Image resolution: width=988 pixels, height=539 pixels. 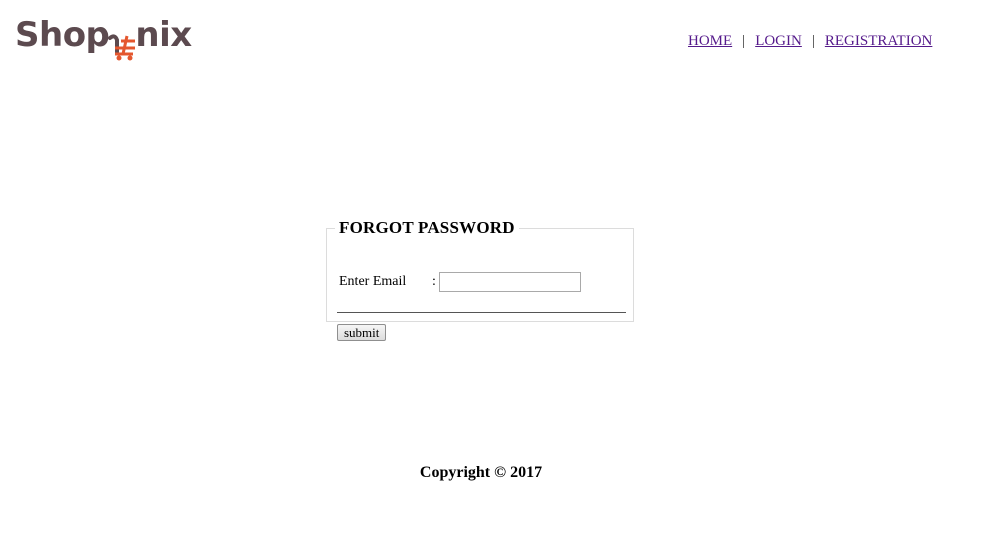 What do you see at coordinates (163, 35) in the screenshot?
I see `logo-text-nix: nix` at bounding box center [163, 35].